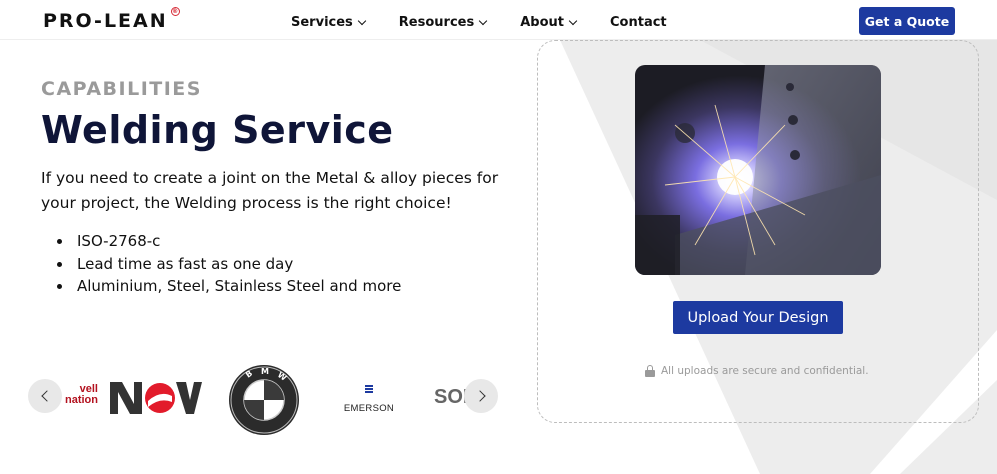  I want to click on nav-services: Services, so click(329, 22).